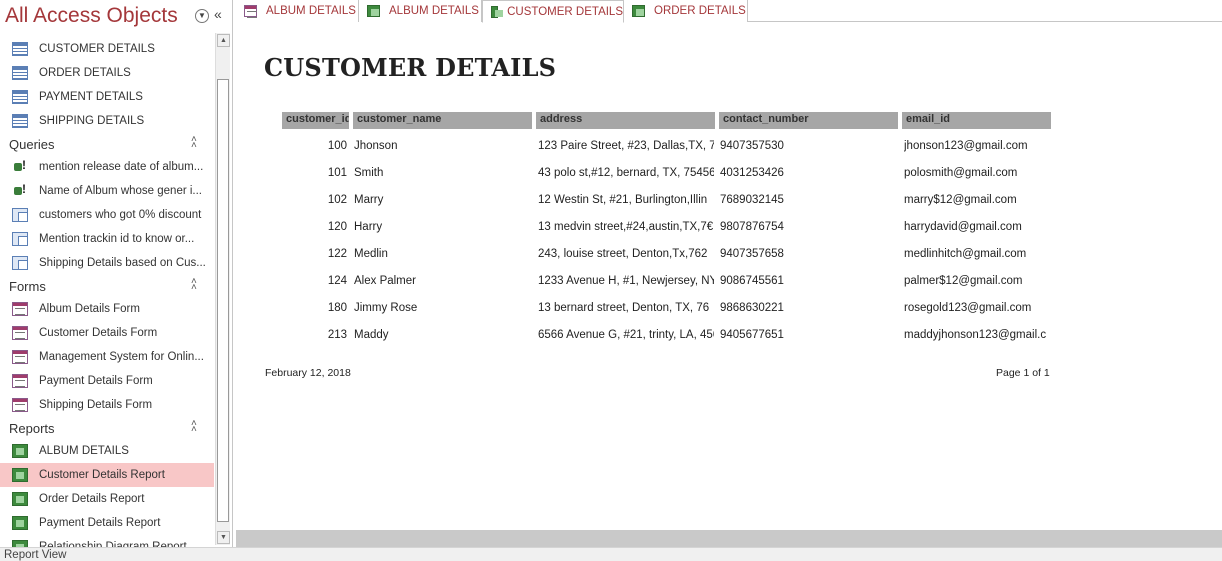 This screenshot has width=1222, height=561. I want to click on nav-item-query: customers who got 0% discount, so click(107, 215).